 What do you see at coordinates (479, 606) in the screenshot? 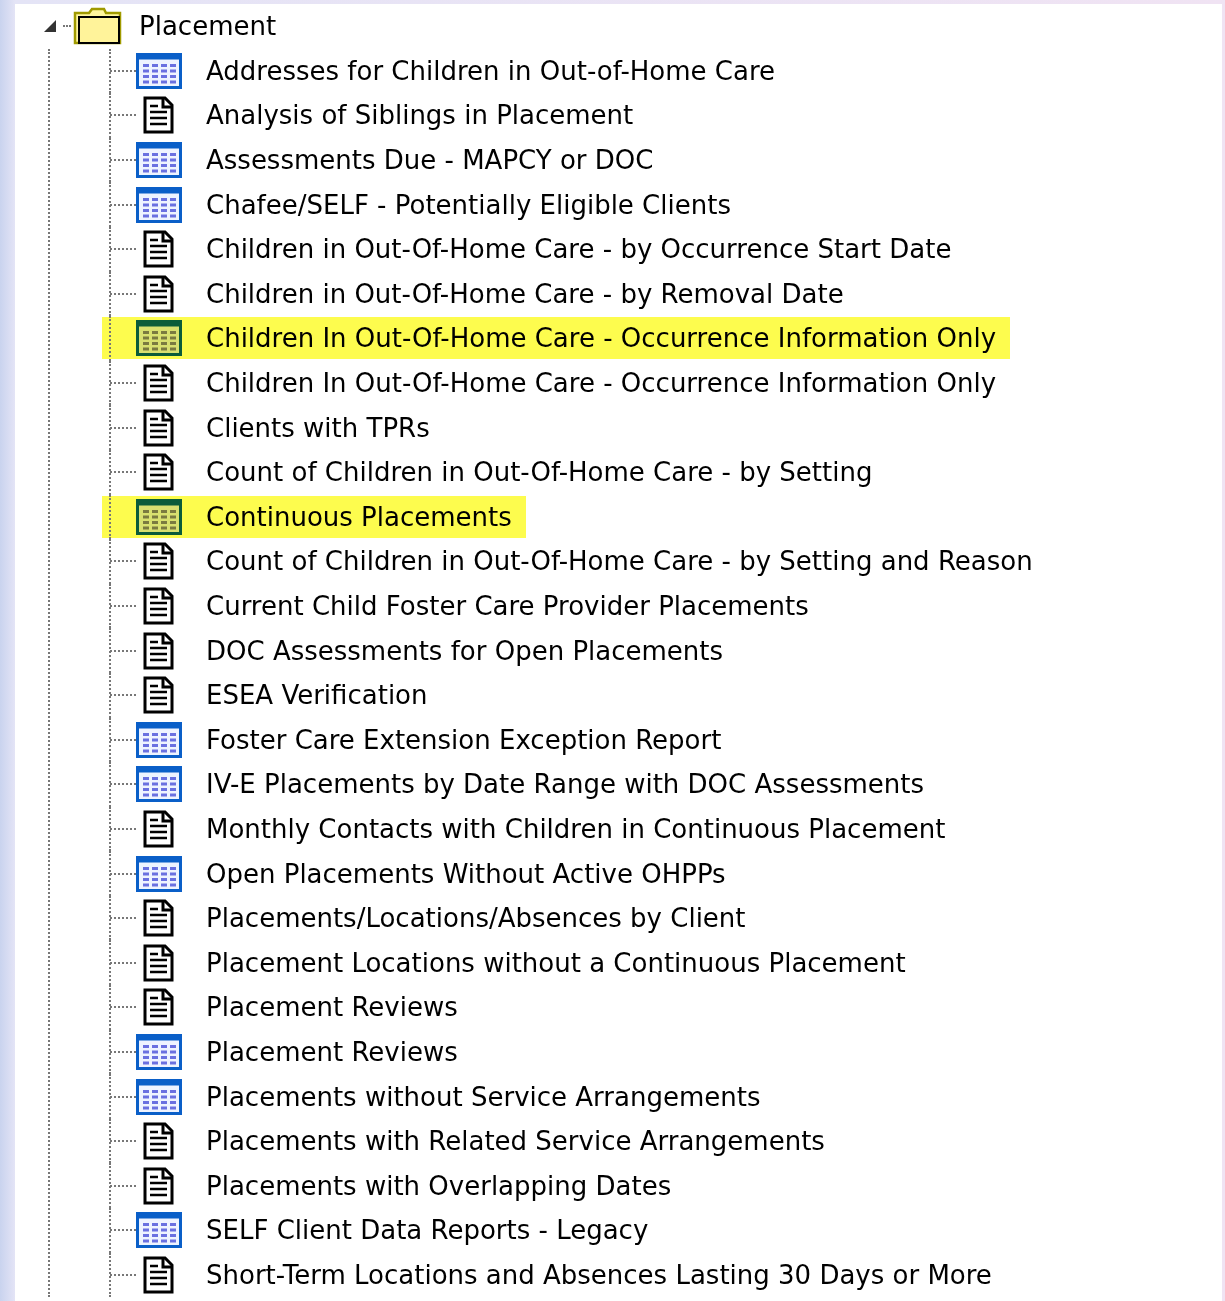
I see `report-item: Current Child Foster Care Provider Placements` at bounding box center [479, 606].